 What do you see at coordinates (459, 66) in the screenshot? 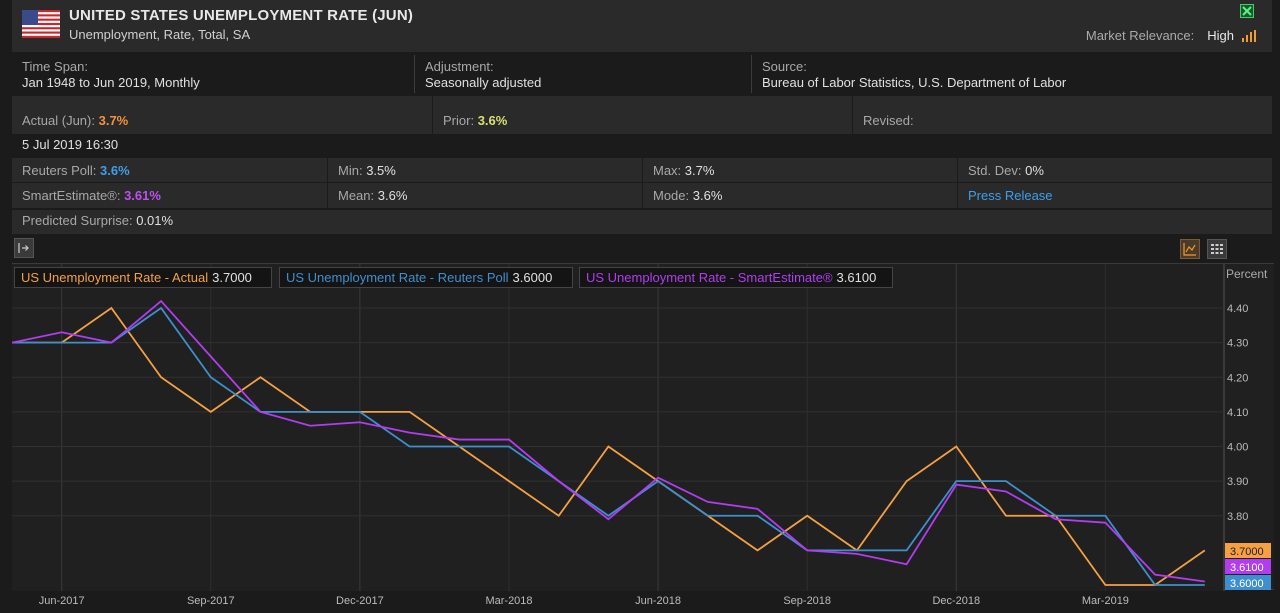
I see `adjustment-label: Adjustment:` at bounding box center [459, 66].